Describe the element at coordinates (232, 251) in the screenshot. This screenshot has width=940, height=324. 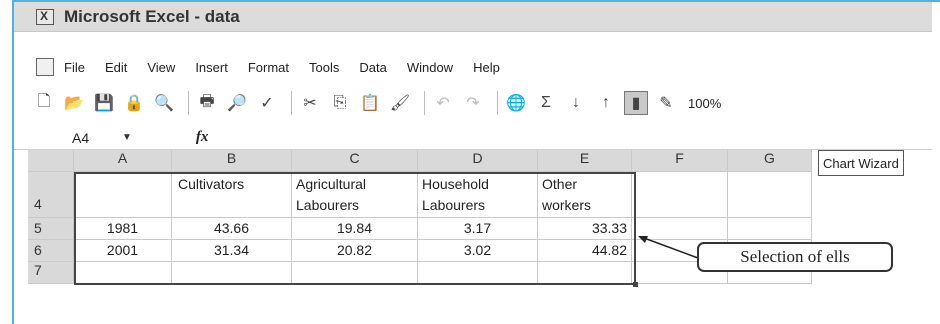
I see `cell-b6: 31.34` at that location.